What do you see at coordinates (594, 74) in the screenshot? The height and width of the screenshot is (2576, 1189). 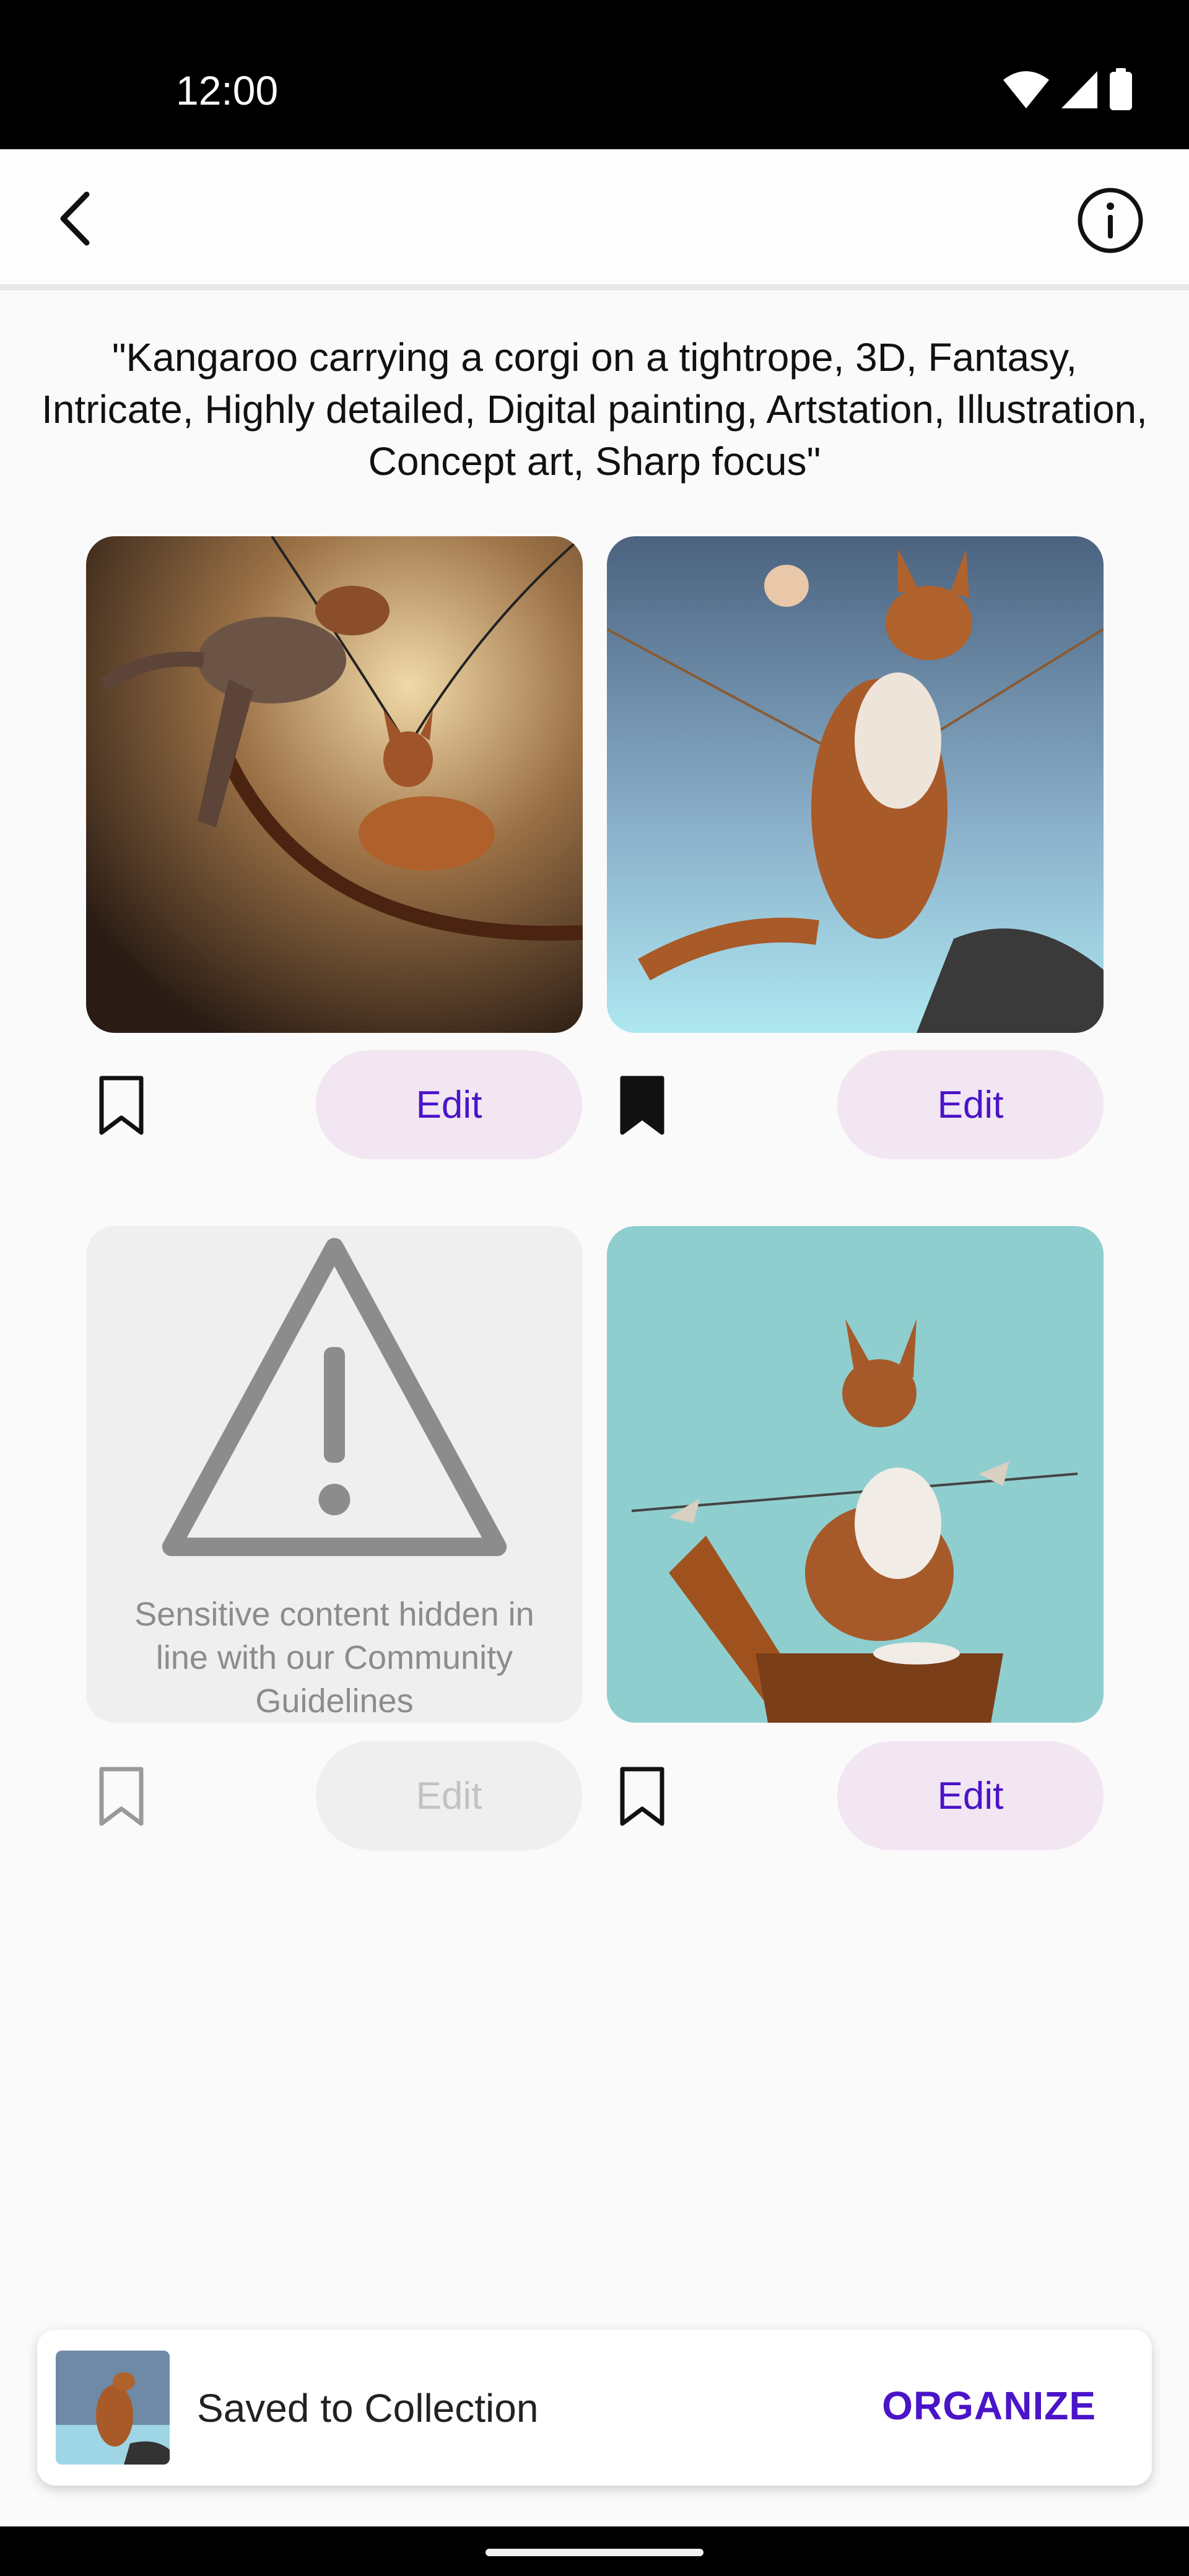 I see `status-bar: 12:00` at bounding box center [594, 74].